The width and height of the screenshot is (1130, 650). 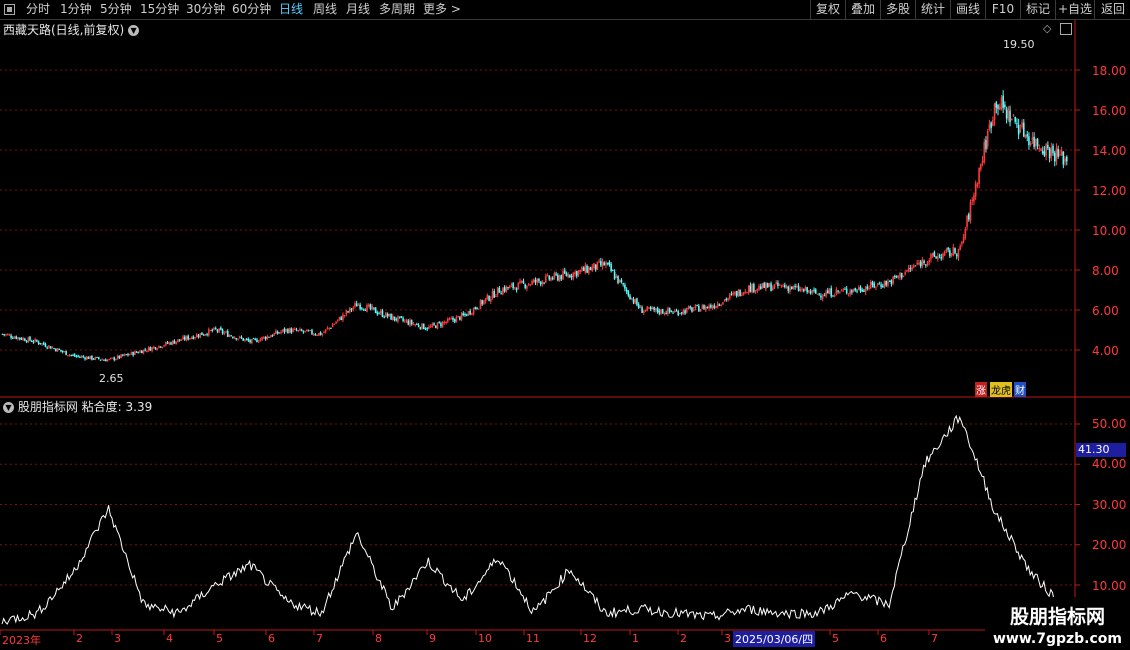 What do you see at coordinates (1074, 9) in the screenshot?
I see `add-watchlist-button: +自选` at bounding box center [1074, 9].